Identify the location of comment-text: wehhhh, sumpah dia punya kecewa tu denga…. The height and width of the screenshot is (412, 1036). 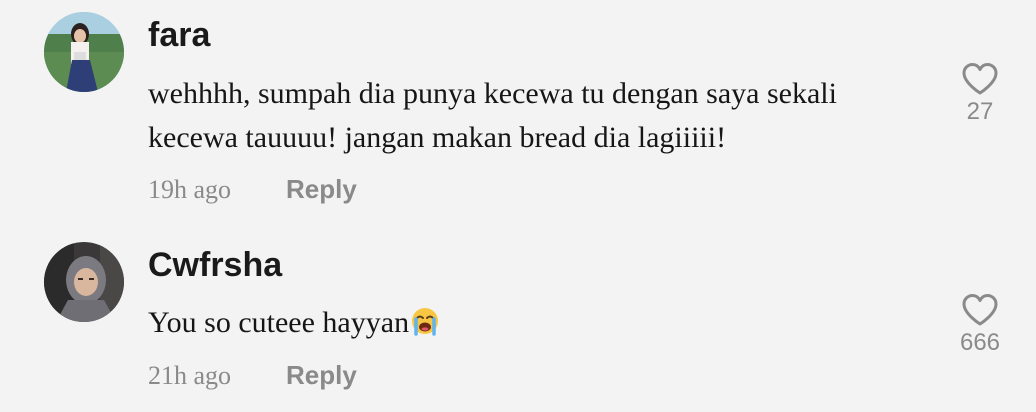
(492, 116).